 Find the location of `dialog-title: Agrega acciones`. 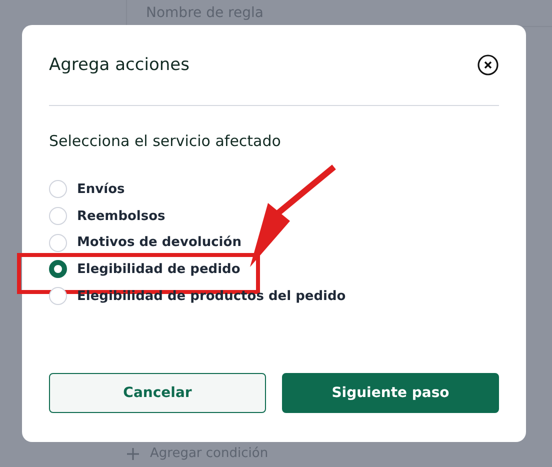

dialog-title: Agrega acciones is located at coordinates (119, 65).